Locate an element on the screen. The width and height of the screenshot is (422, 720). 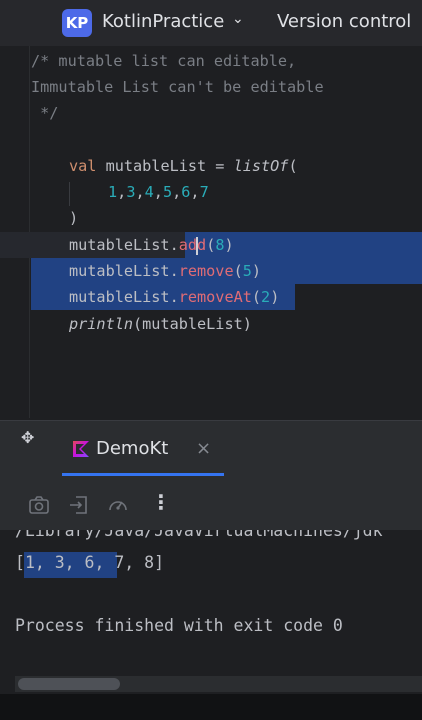
number-literal: 3 is located at coordinates (131, 192).